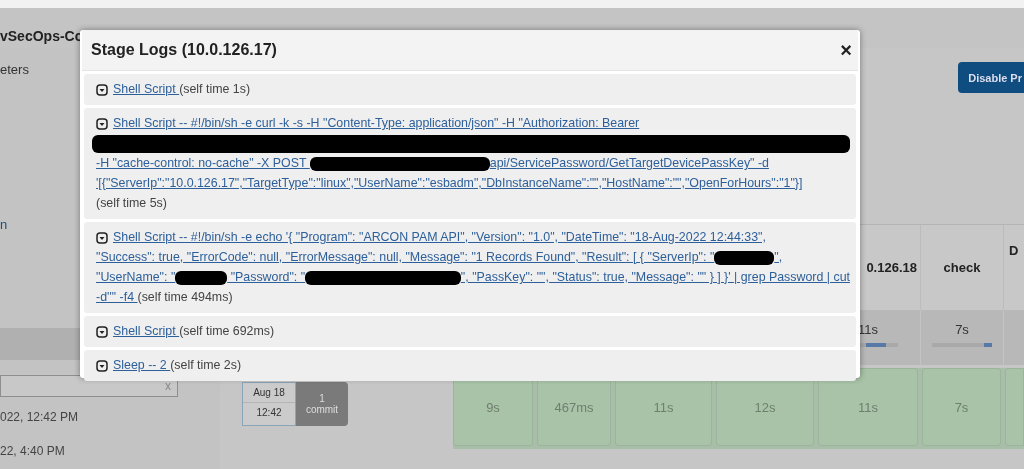  What do you see at coordinates (991, 77) in the screenshot?
I see `disable-project-button: Disable Pr` at bounding box center [991, 77].